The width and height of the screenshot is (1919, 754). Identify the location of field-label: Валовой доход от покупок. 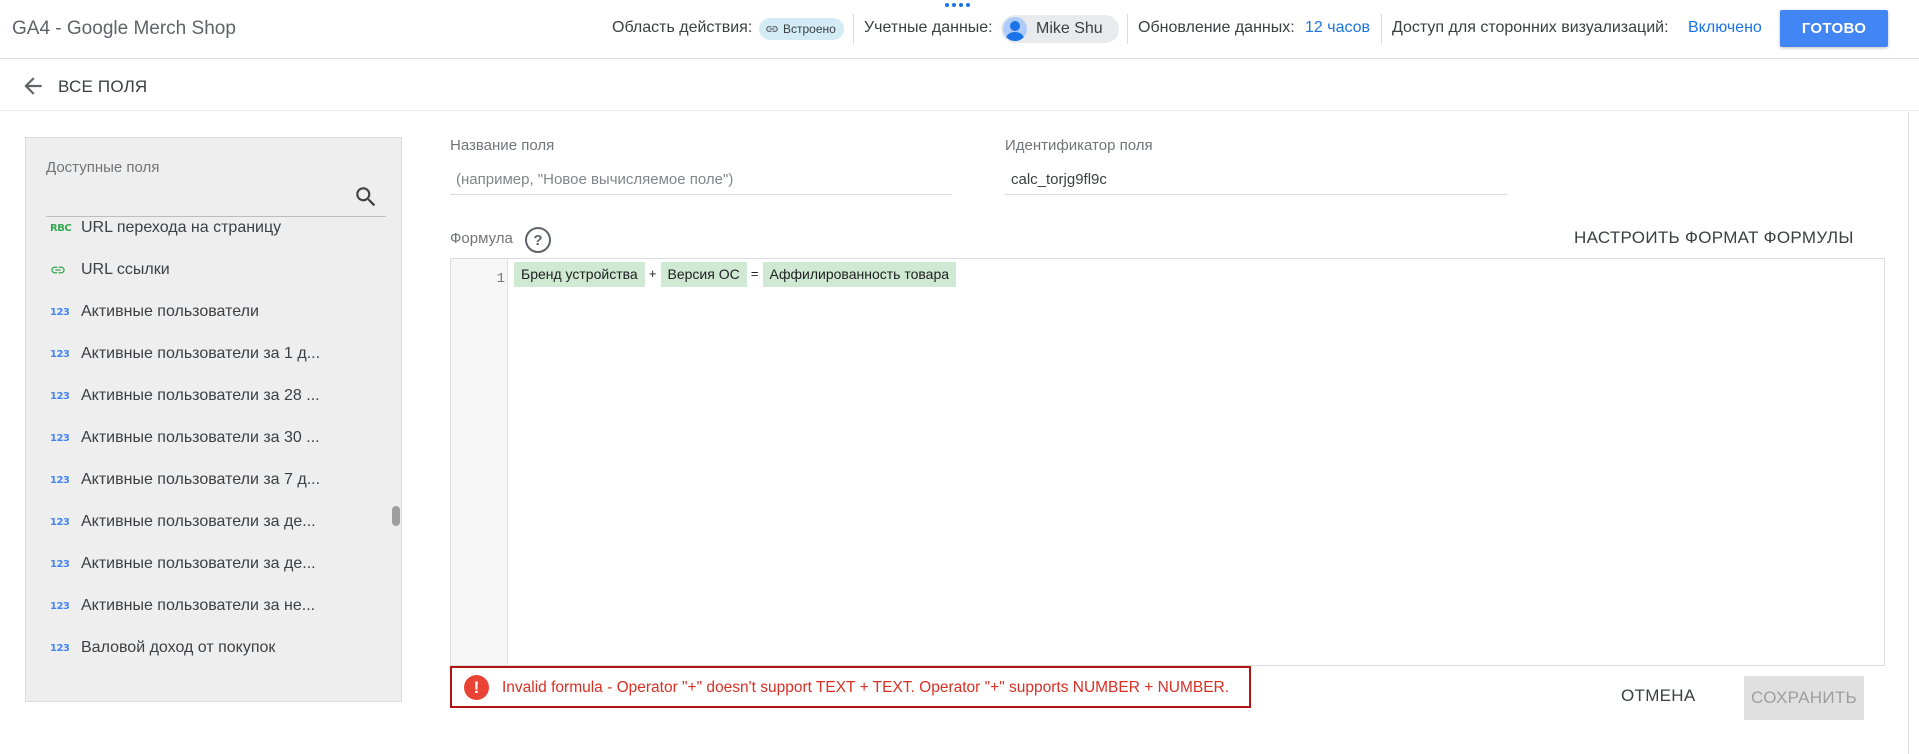
(178, 647).